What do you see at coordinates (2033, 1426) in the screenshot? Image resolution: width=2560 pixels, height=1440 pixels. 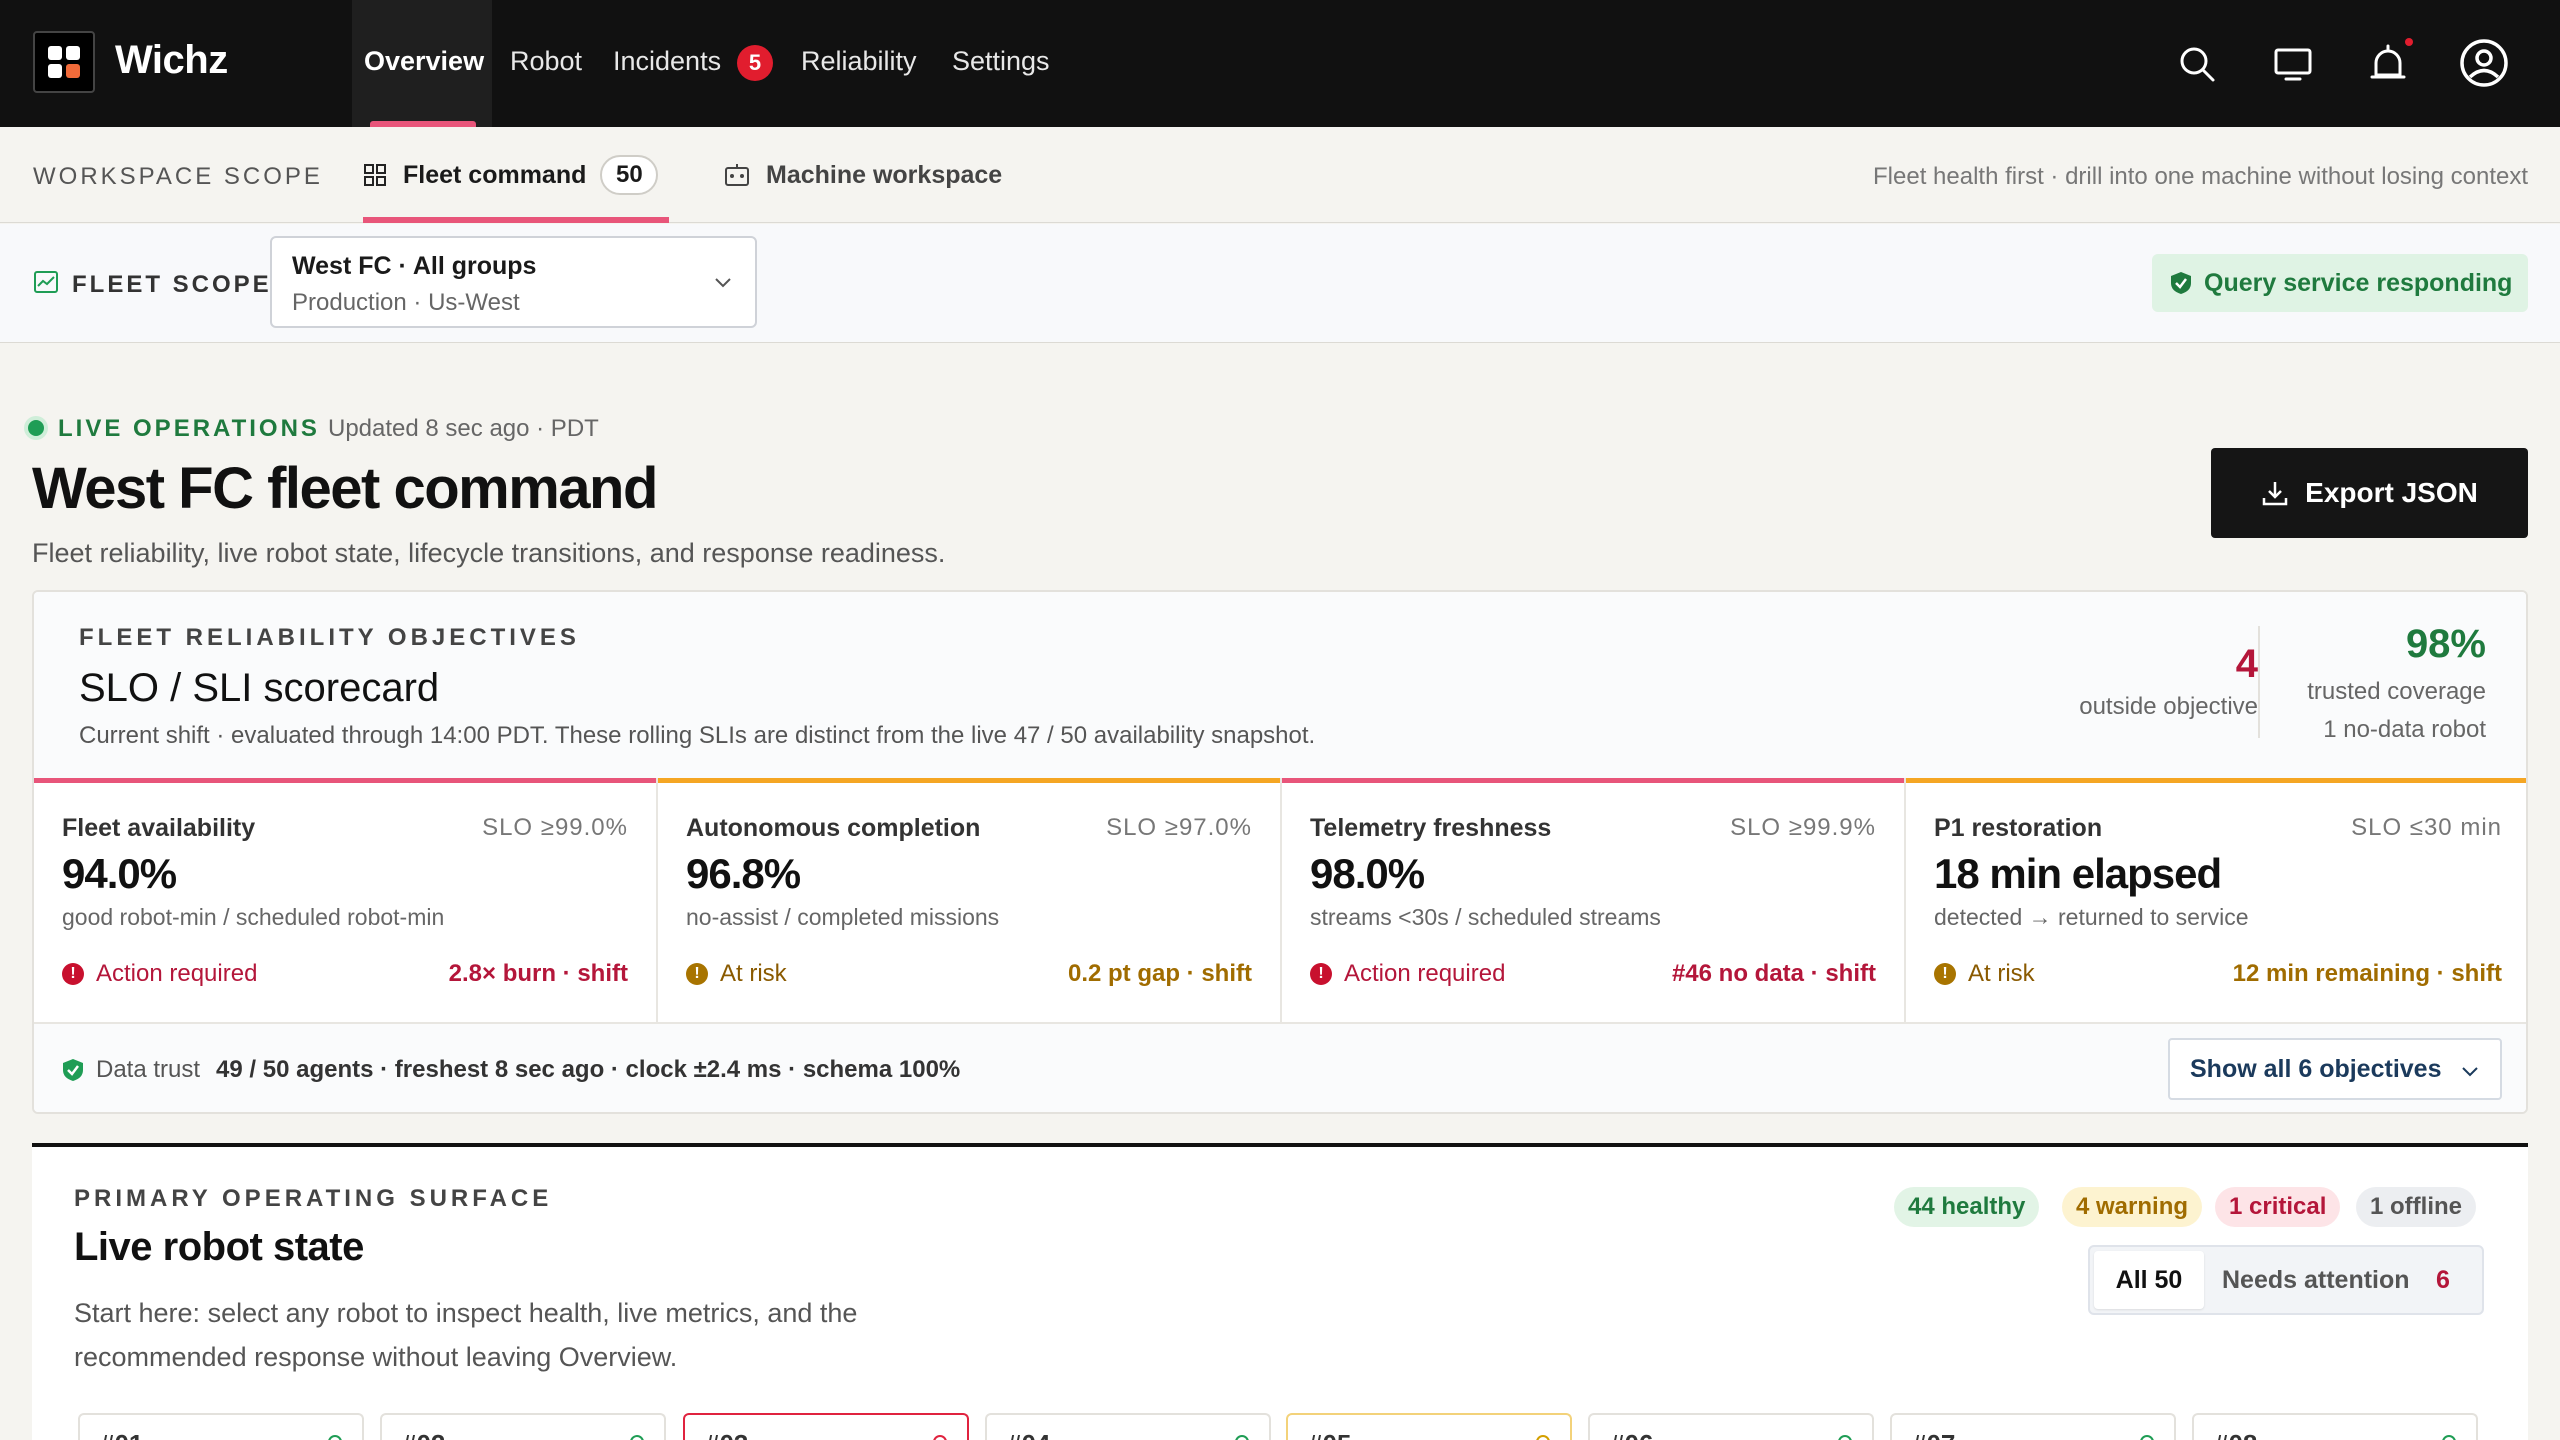 I see `robot-card: #07` at bounding box center [2033, 1426].